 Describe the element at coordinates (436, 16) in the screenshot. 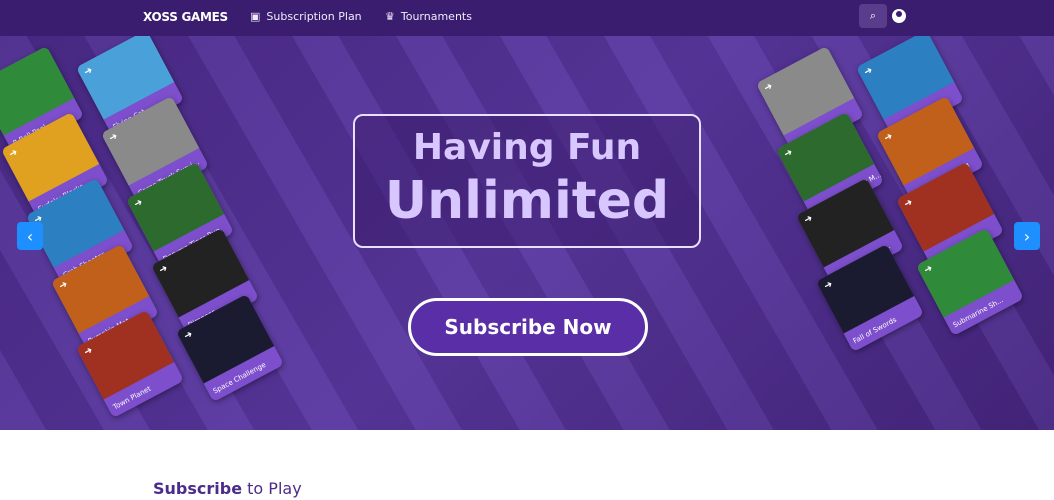

I see `nav-label: Tournaments` at that location.